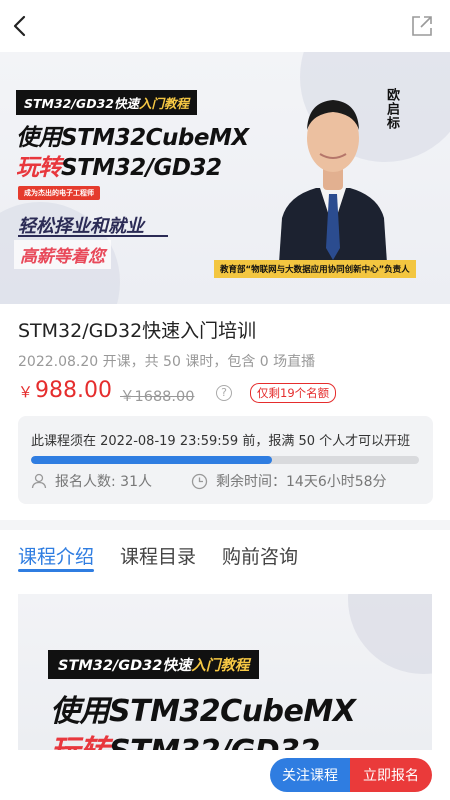 The width and height of the screenshot is (450, 800). What do you see at coordinates (158, 562) in the screenshot?
I see `tab-course-catalog: 课程目录` at bounding box center [158, 562].